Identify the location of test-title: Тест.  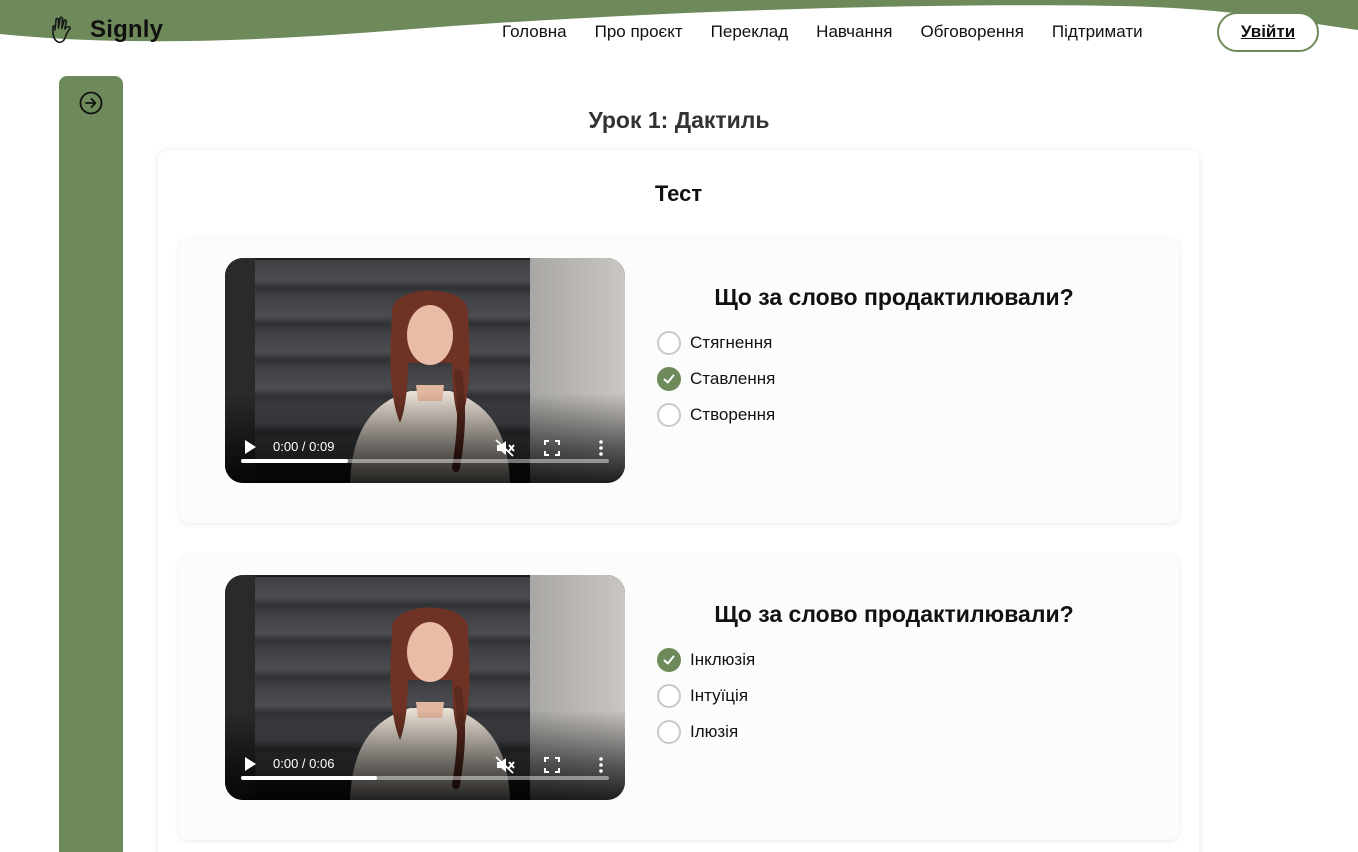
(678, 193).